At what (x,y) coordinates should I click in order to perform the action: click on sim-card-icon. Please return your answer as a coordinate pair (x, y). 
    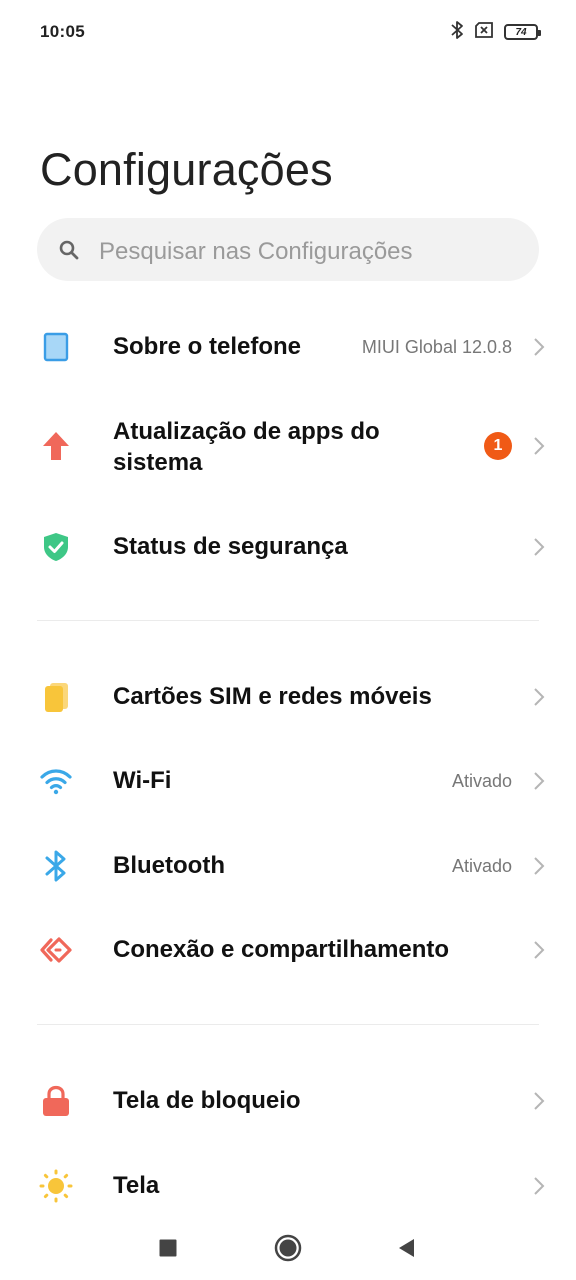
    Looking at the image, I should click on (56, 697).